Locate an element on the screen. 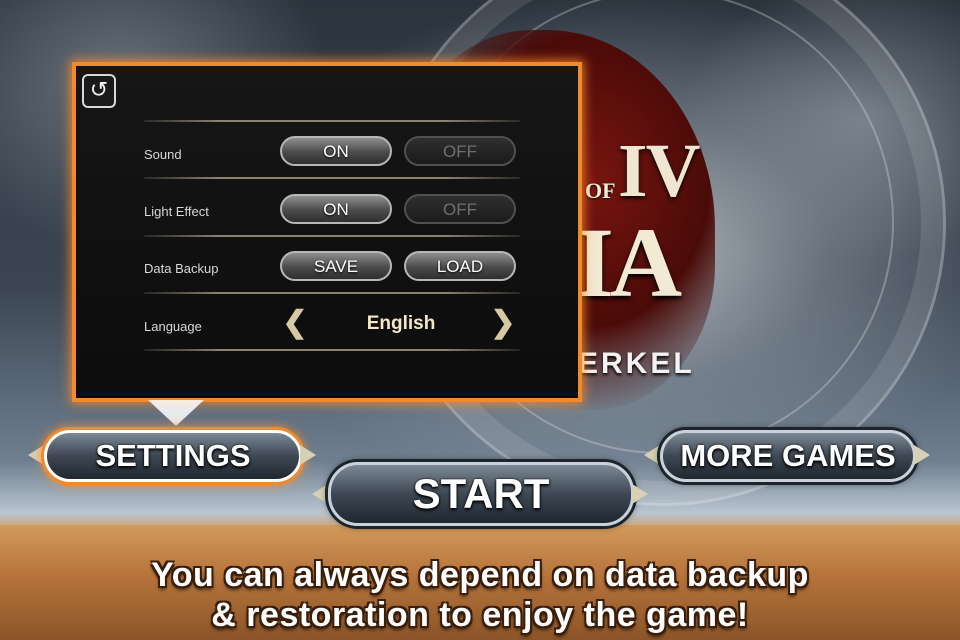  light-effect-on-button: ON is located at coordinates (336, 209).